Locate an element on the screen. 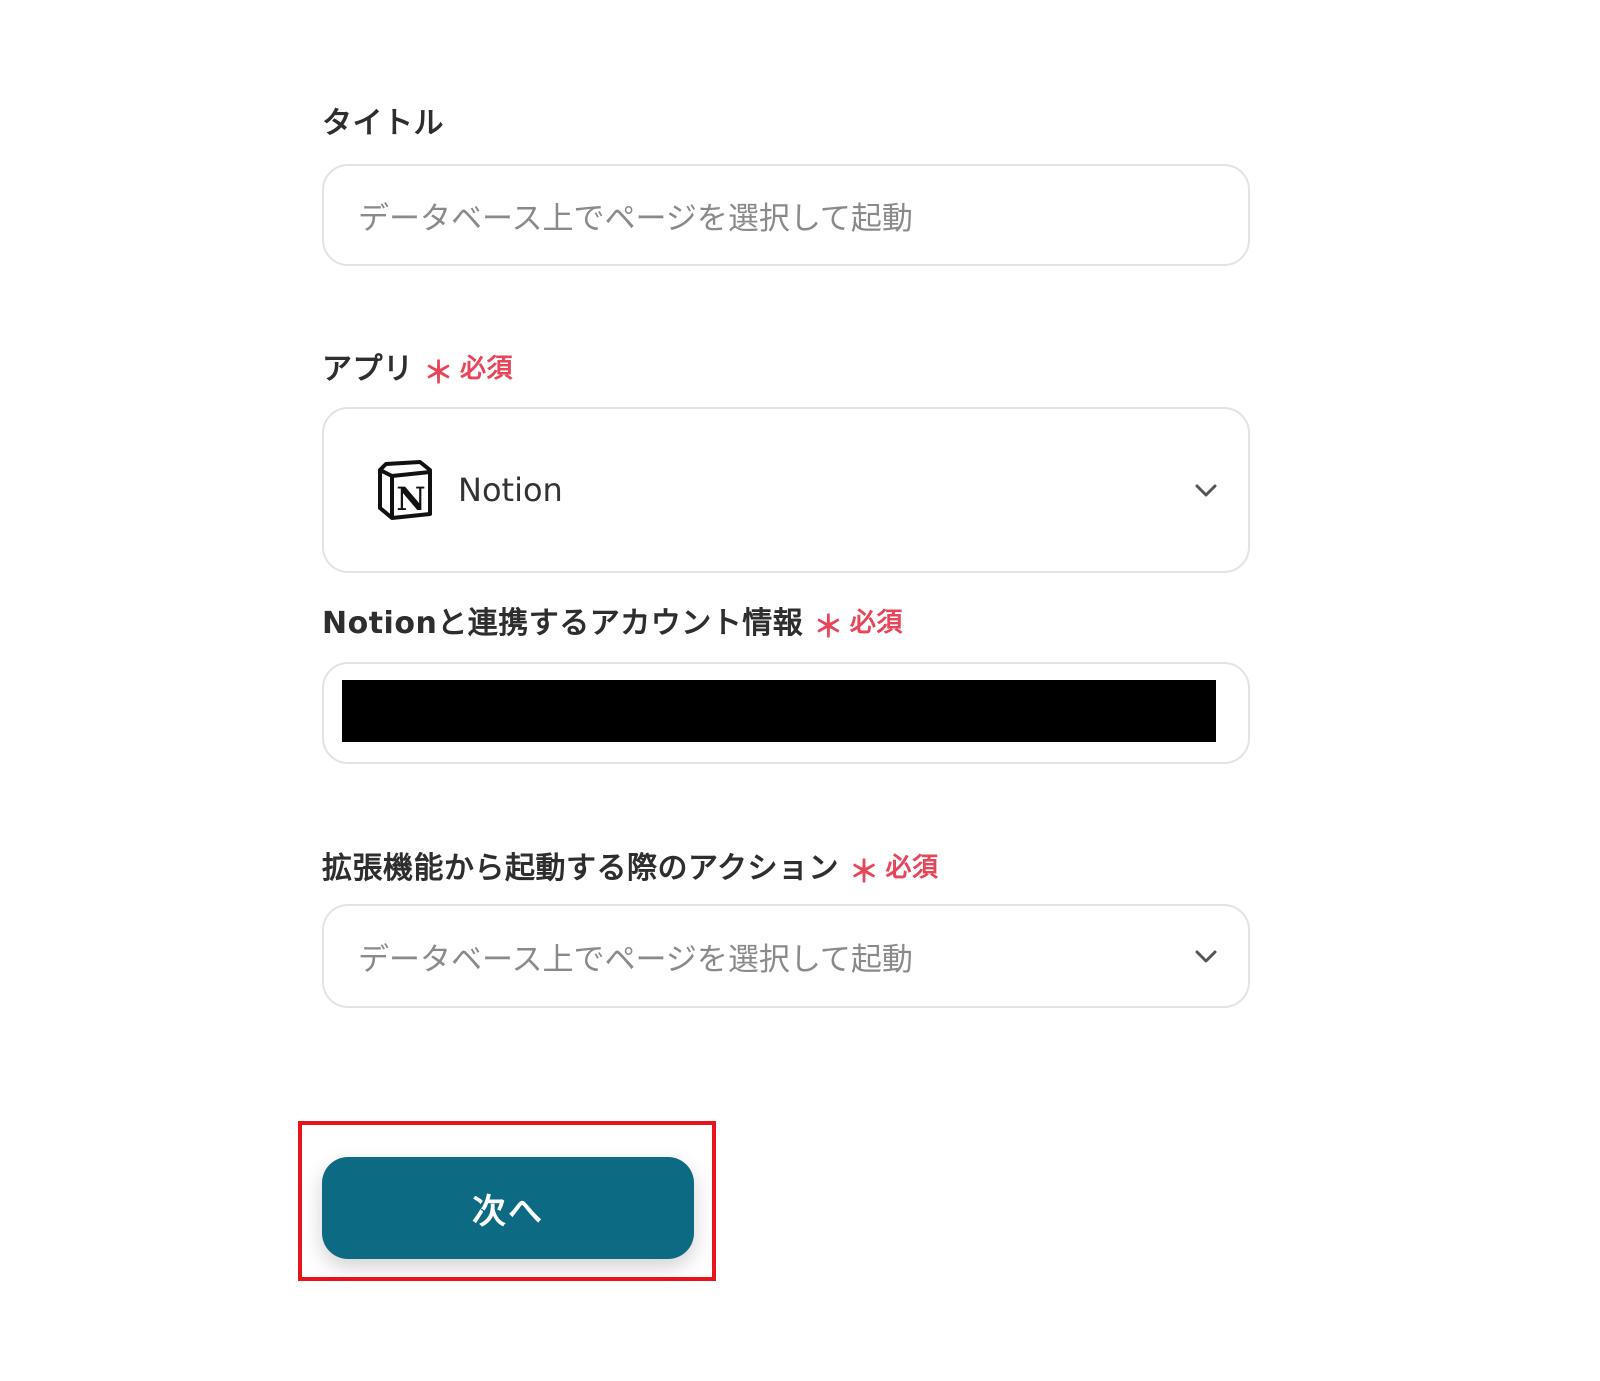 This screenshot has width=1600, height=1381. title-input: データベース上でページを選択して起動 is located at coordinates (786, 215).